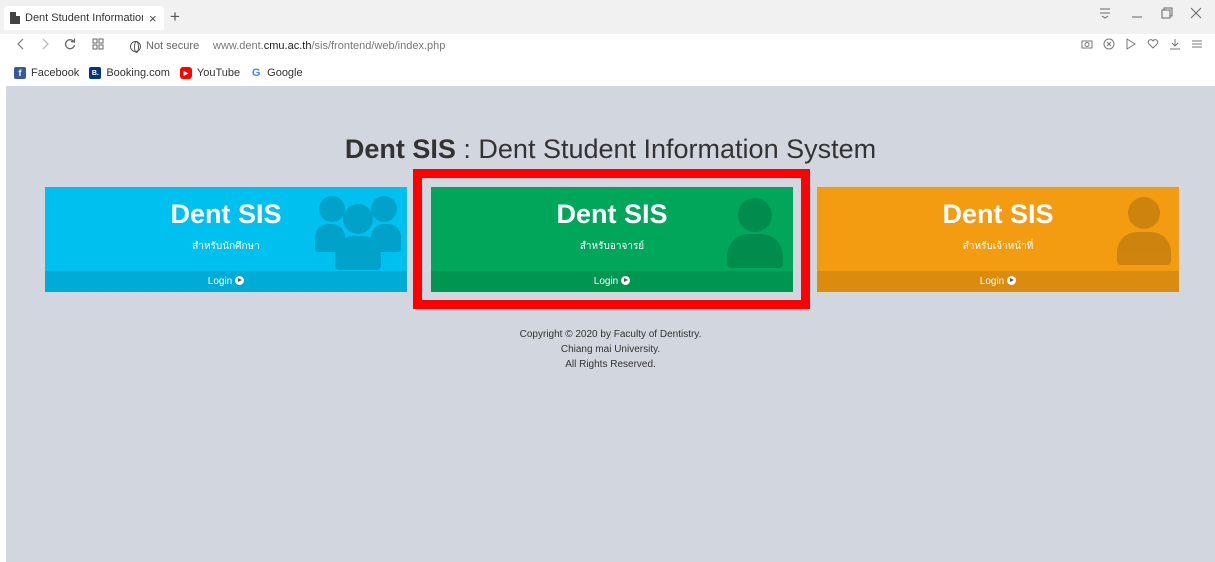  What do you see at coordinates (998, 239) in the screenshot?
I see `staff-card: Dent SIS สำหรับเจ้าหน้าที่ Login` at bounding box center [998, 239].